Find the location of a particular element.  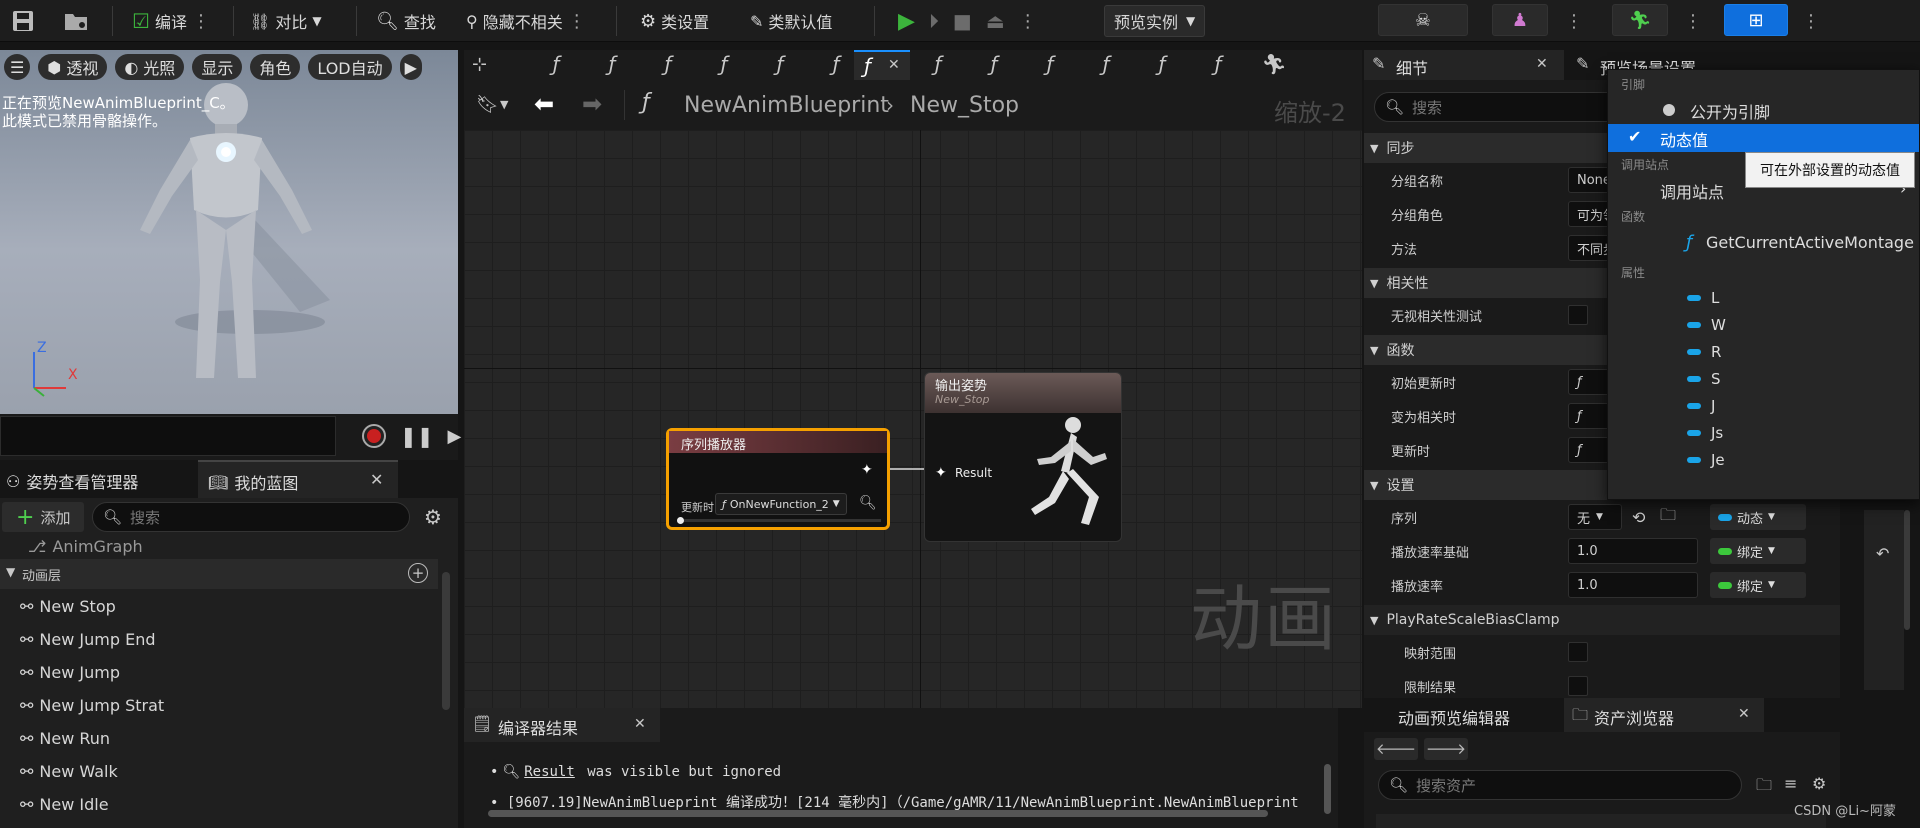

play-rate-value: 1.0 is located at coordinates (1633, 585).